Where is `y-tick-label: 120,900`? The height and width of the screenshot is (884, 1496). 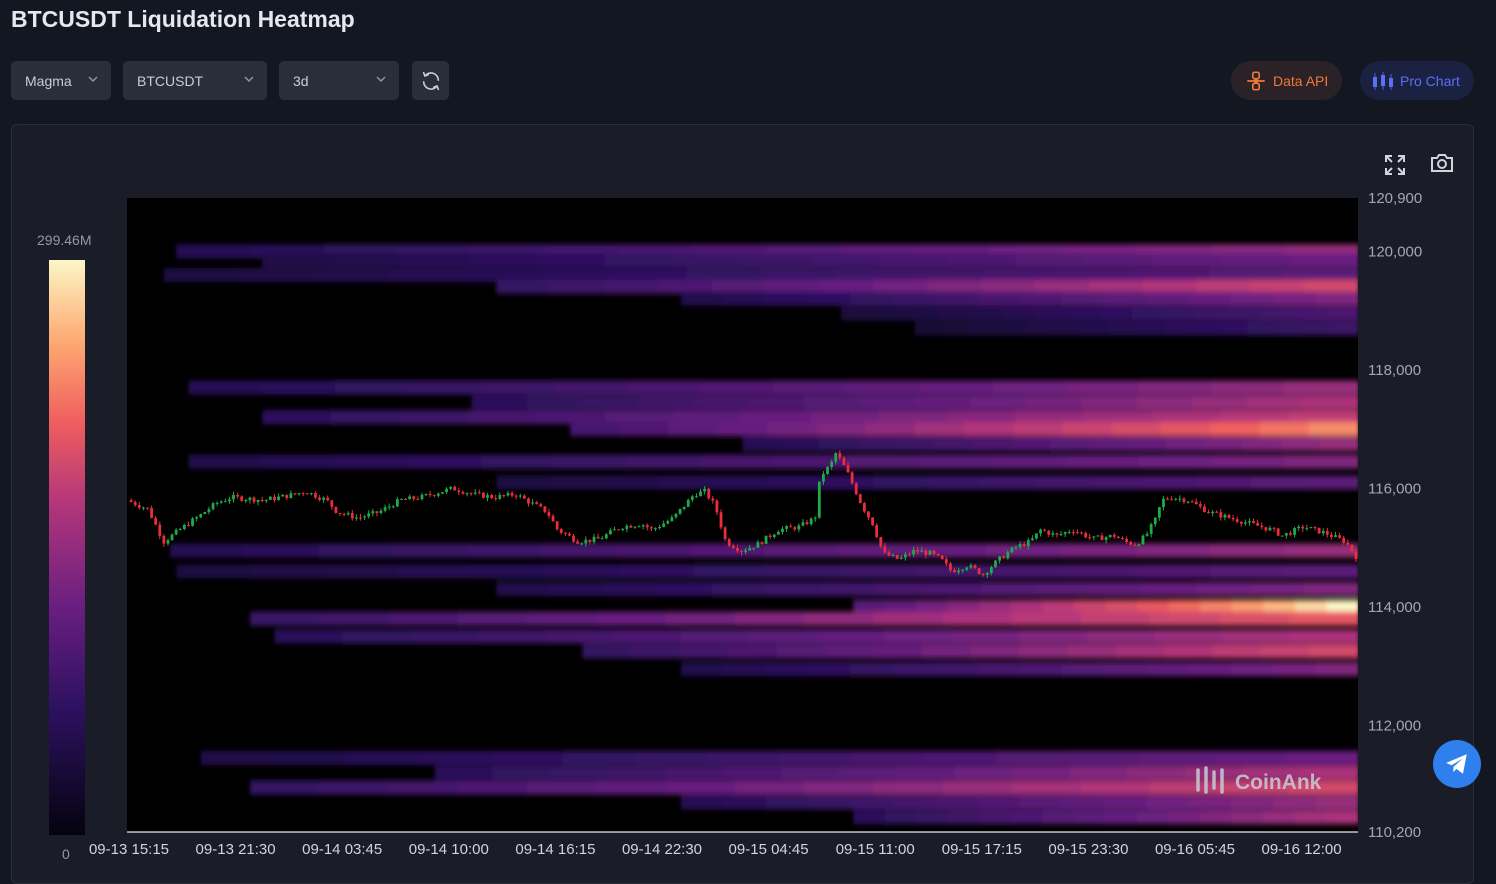 y-tick-label: 120,900 is located at coordinates (1395, 198).